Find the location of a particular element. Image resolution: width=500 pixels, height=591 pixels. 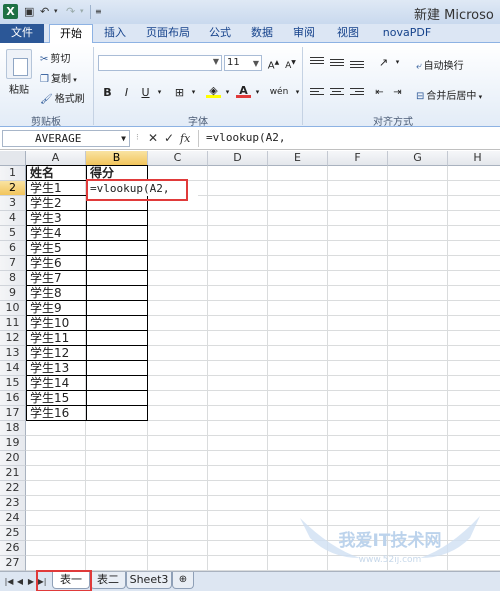

column-header-c: C is located at coordinates (178, 158).